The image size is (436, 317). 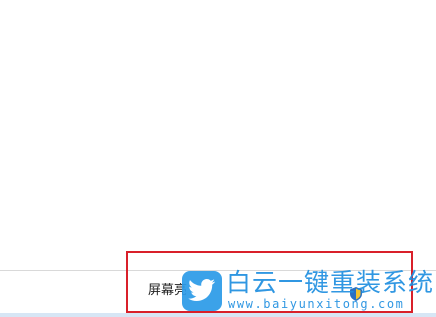 What do you see at coordinates (316, 304) in the screenshot?
I see `watermark-url: www.baiyunxitong.com` at bounding box center [316, 304].